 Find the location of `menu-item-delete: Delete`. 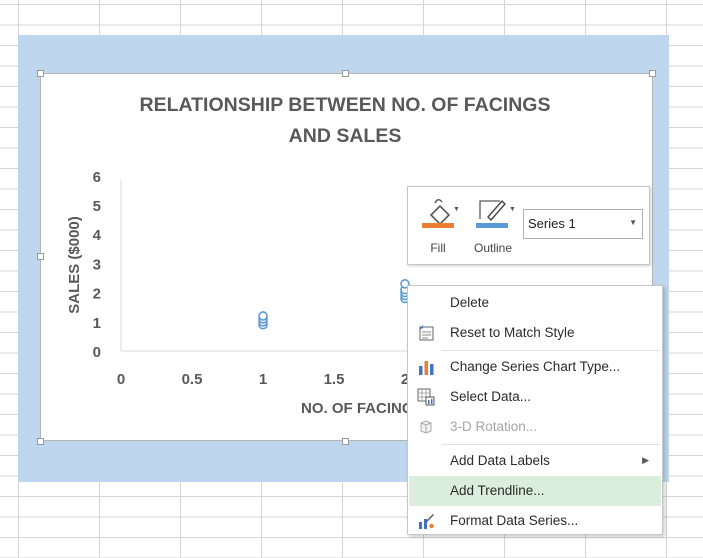

menu-item-delete: Delete is located at coordinates (535, 303).